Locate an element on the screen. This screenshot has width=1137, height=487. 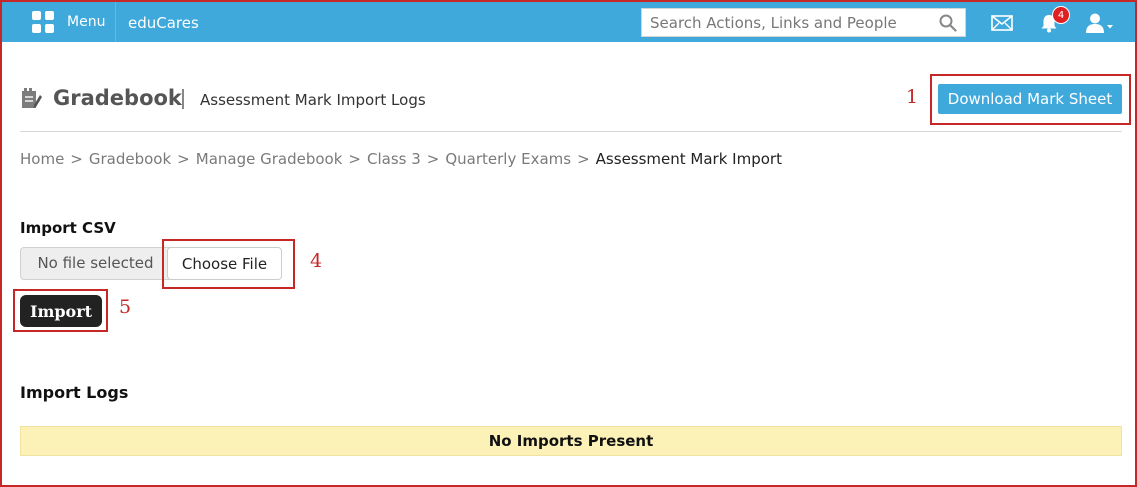
callout-import: 5 is located at coordinates (125, 307).